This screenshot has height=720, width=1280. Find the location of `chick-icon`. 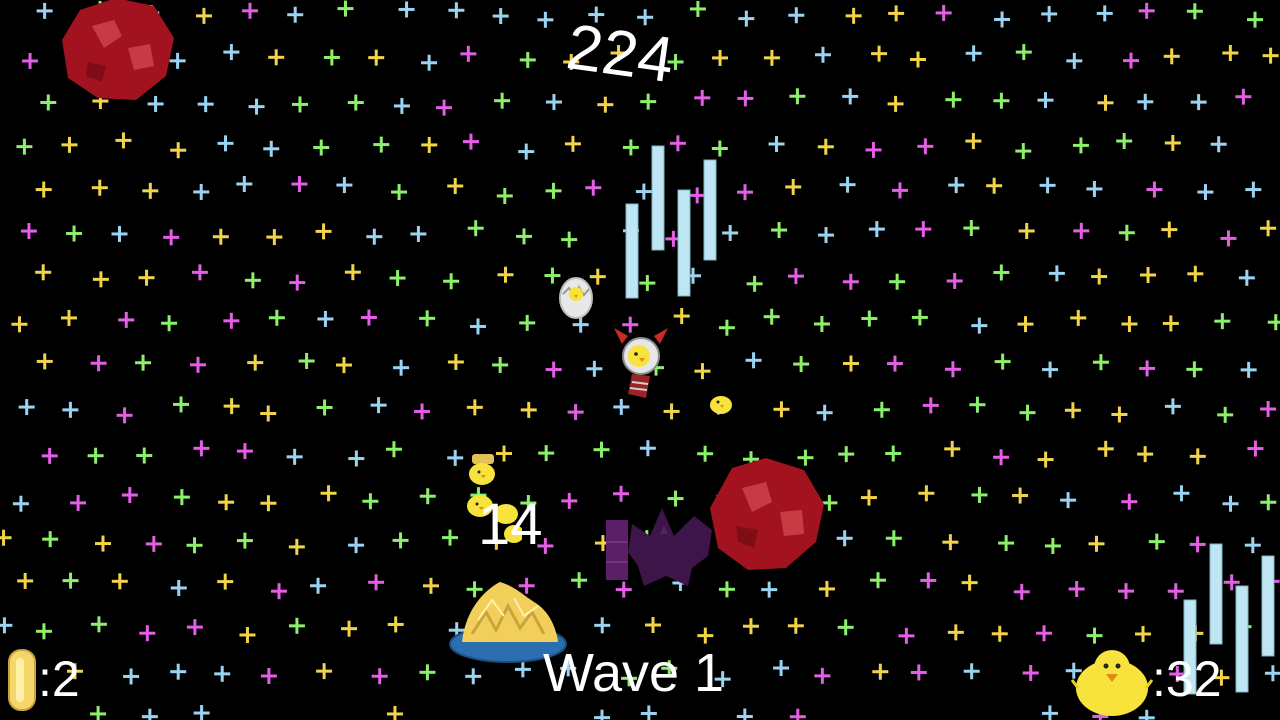

chick-icon is located at coordinates (1112, 683).